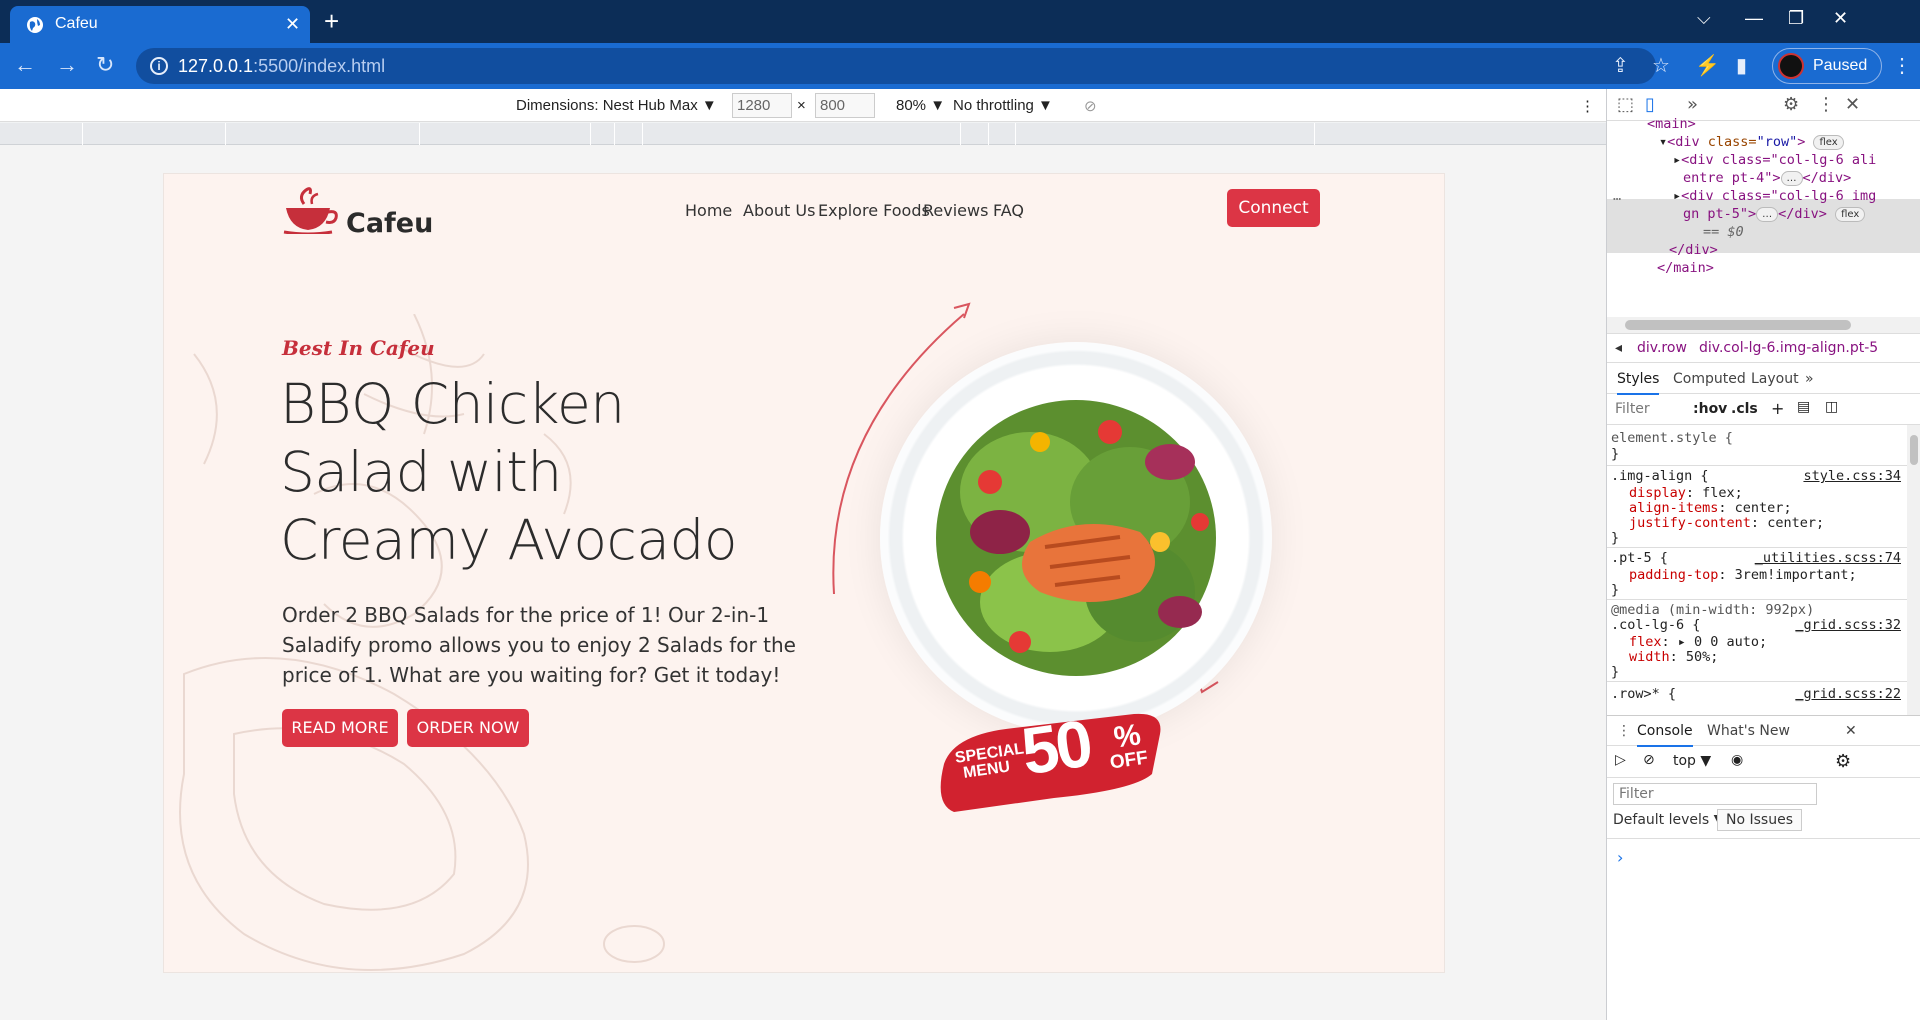 This screenshot has width=1920, height=1020. I want to click on tab-more: », so click(1809, 379).